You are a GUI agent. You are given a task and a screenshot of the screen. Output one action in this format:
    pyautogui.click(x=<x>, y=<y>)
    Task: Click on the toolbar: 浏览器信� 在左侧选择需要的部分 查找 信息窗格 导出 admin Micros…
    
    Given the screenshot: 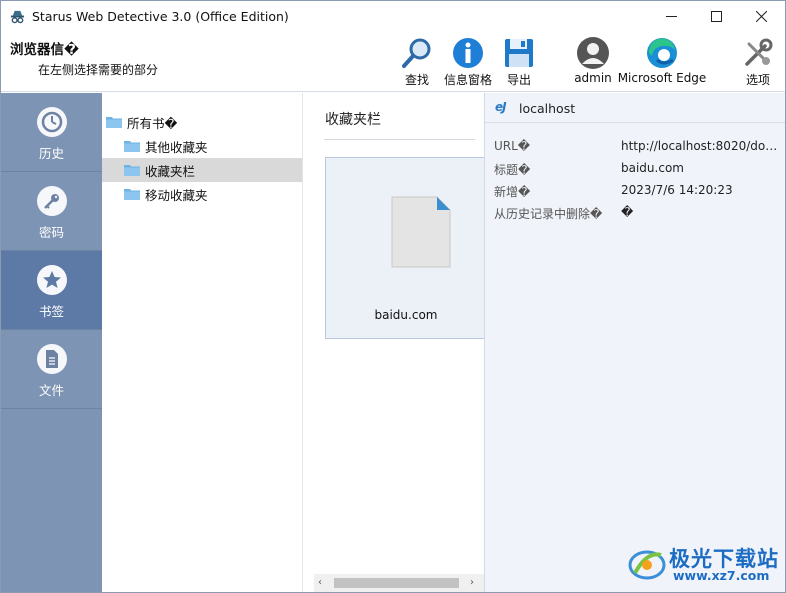 What is the action you would take?
    pyautogui.click(x=393, y=62)
    